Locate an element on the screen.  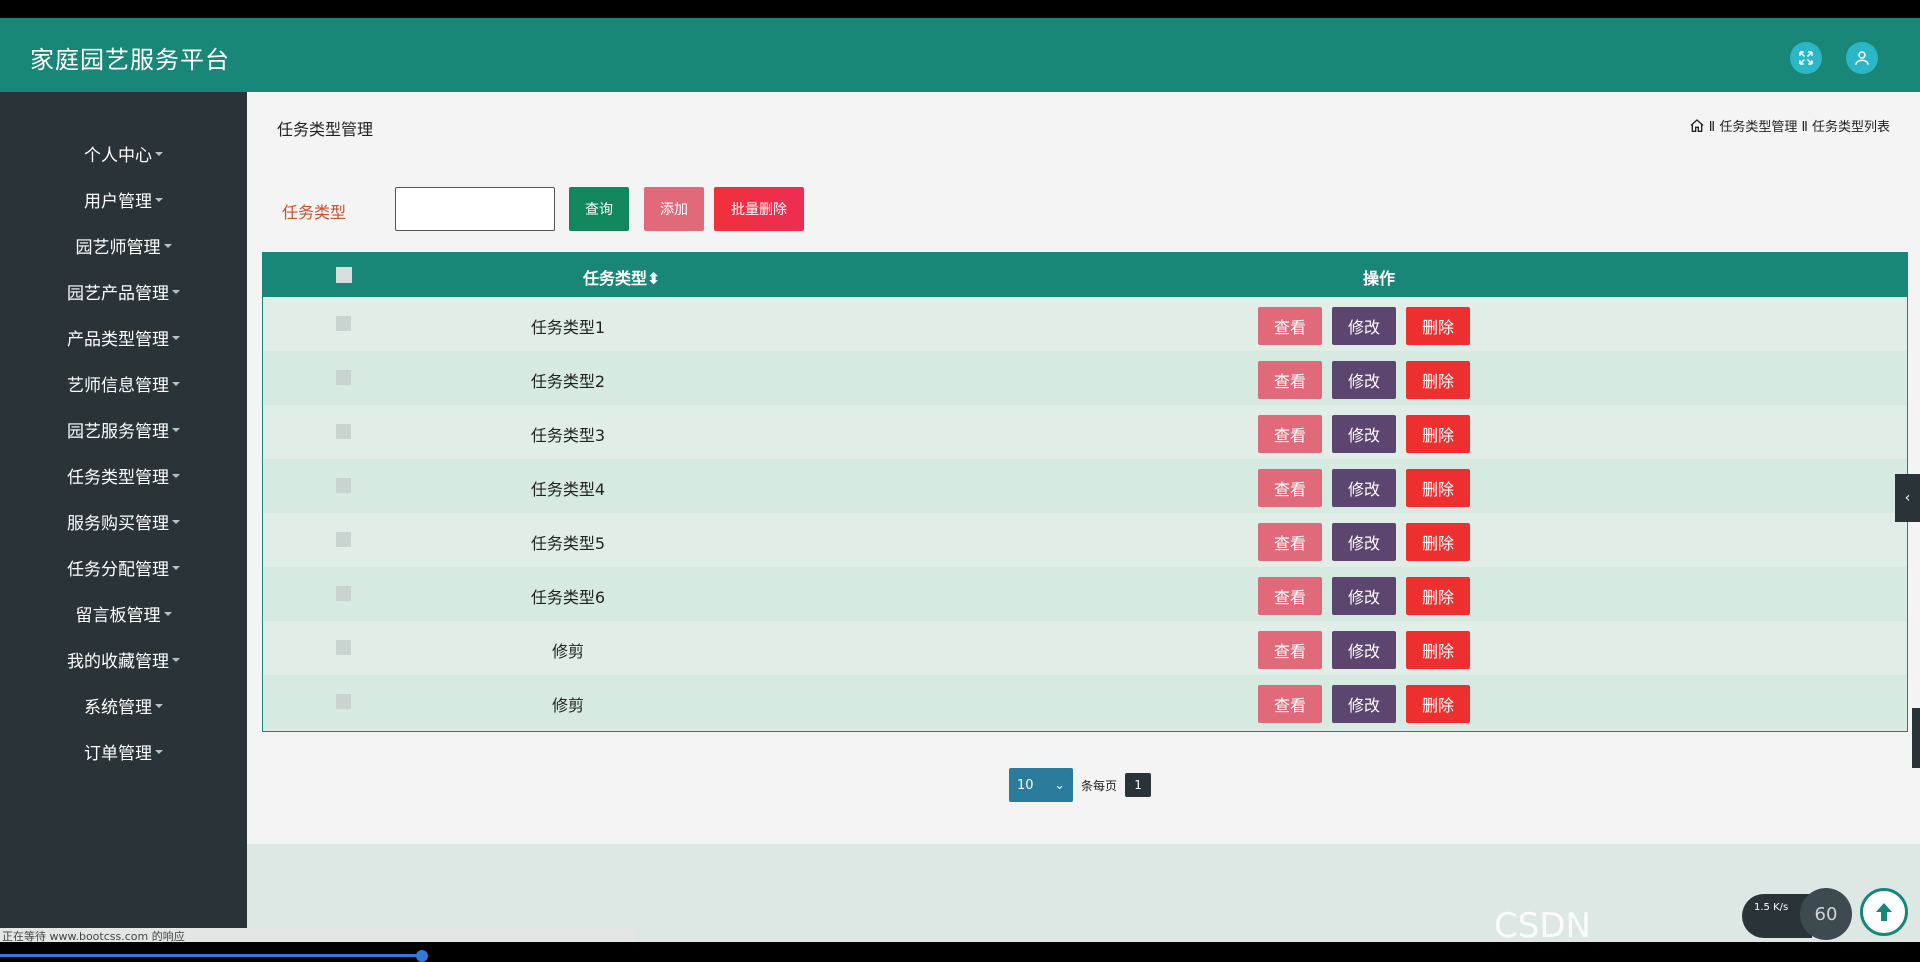
chevron-left-icon: ‹ is located at coordinates (1907, 498).